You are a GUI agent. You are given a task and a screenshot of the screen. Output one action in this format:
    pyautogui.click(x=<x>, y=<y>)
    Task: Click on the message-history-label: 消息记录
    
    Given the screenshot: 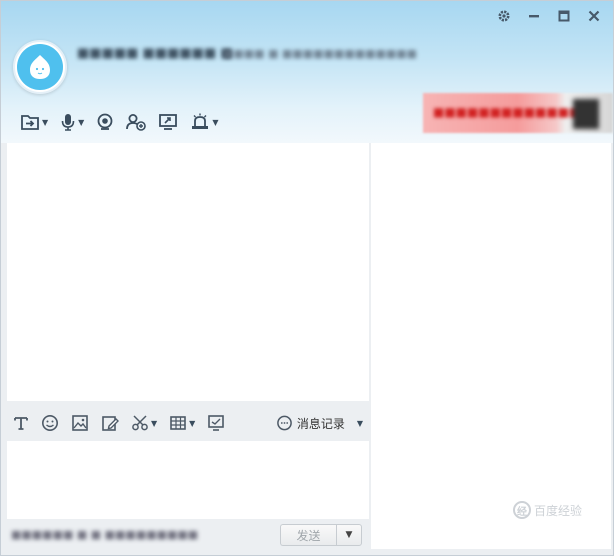 What is the action you would take?
    pyautogui.click(x=320, y=423)
    